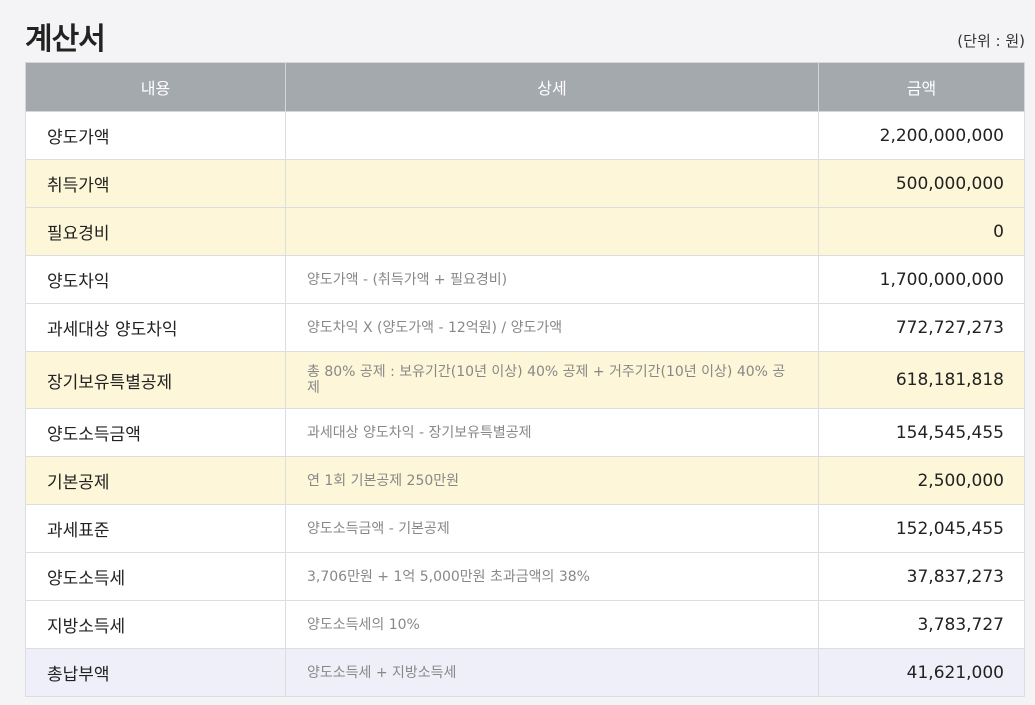 The image size is (1035, 705). What do you see at coordinates (921, 231) in the screenshot?
I see `row-amount: 0` at bounding box center [921, 231].